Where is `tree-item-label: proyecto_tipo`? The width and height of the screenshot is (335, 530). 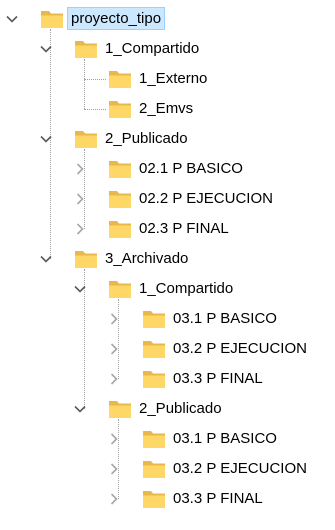 tree-item-label: proyecto_tipo is located at coordinates (116, 18).